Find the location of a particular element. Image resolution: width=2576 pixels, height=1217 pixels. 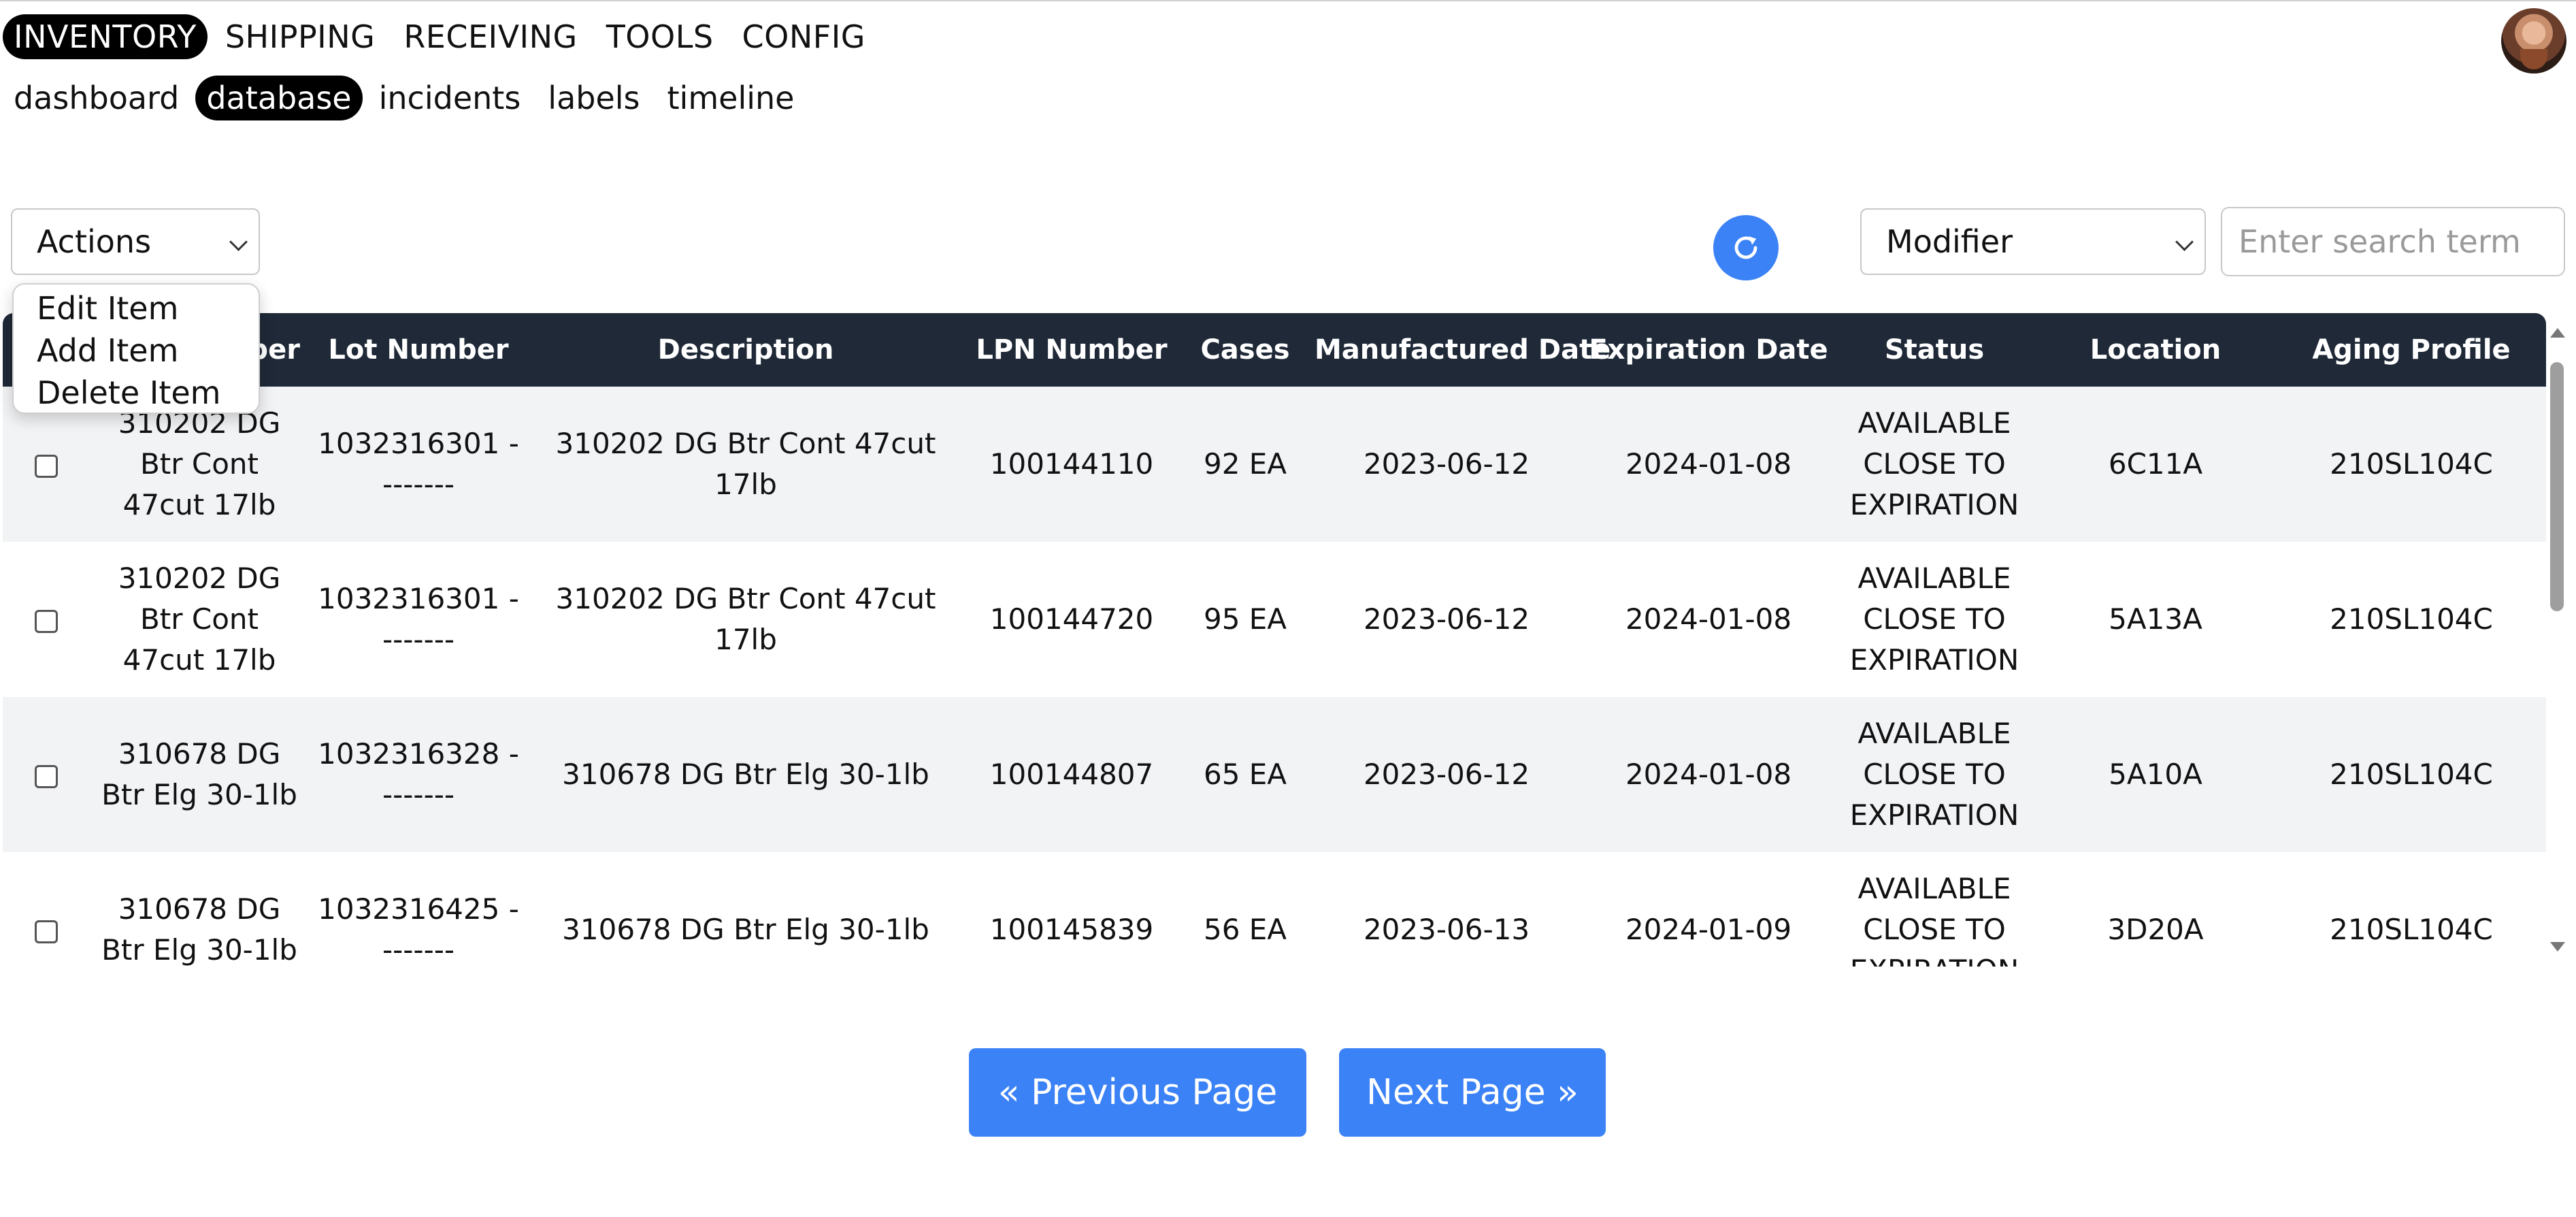

avatar-beard is located at coordinates (2534, 59).